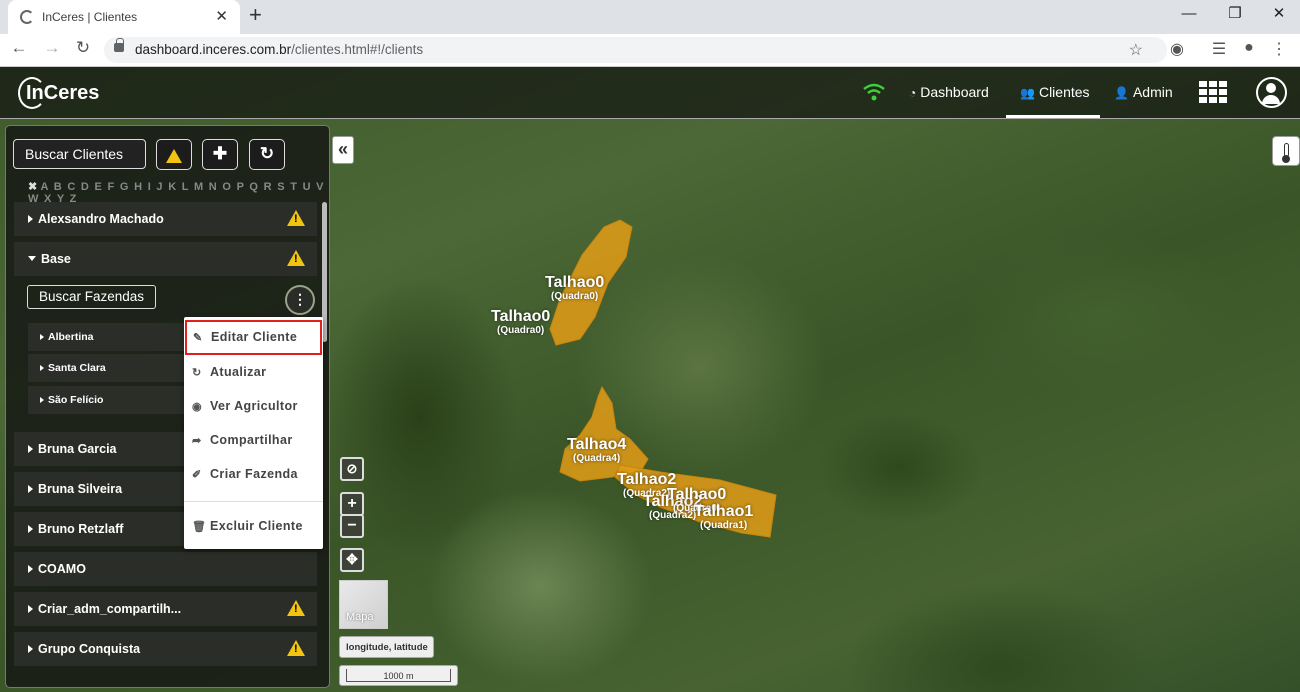  I want to click on favicon-icon, so click(27, 17).